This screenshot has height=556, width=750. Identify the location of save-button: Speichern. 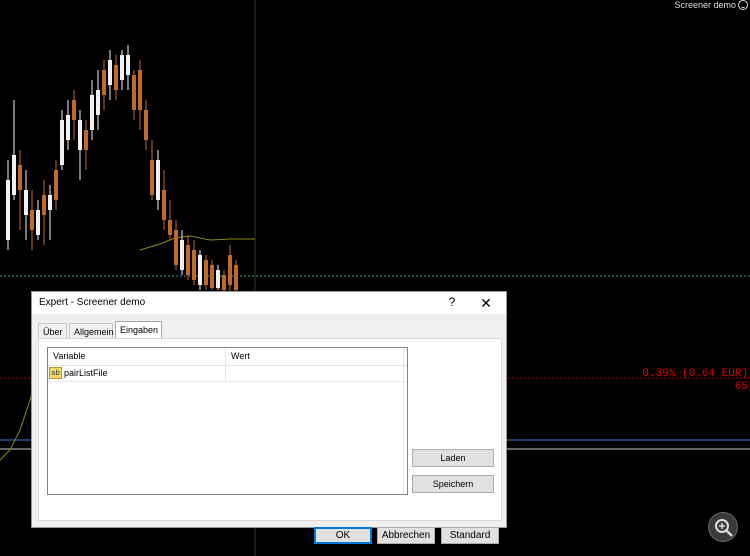
(453, 484).